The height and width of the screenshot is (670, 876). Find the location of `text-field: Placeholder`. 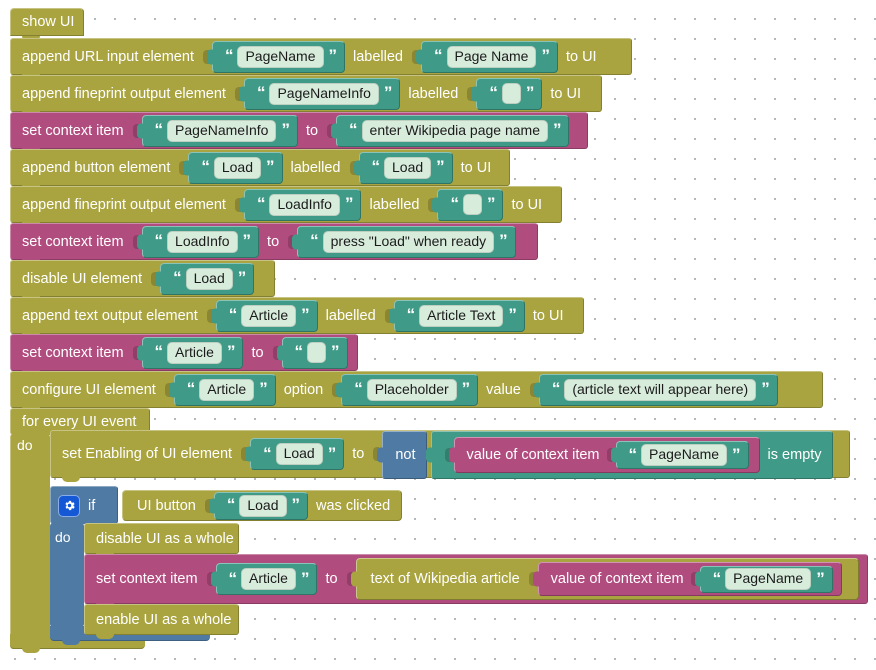

text-field: Placeholder is located at coordinates (411, 389).